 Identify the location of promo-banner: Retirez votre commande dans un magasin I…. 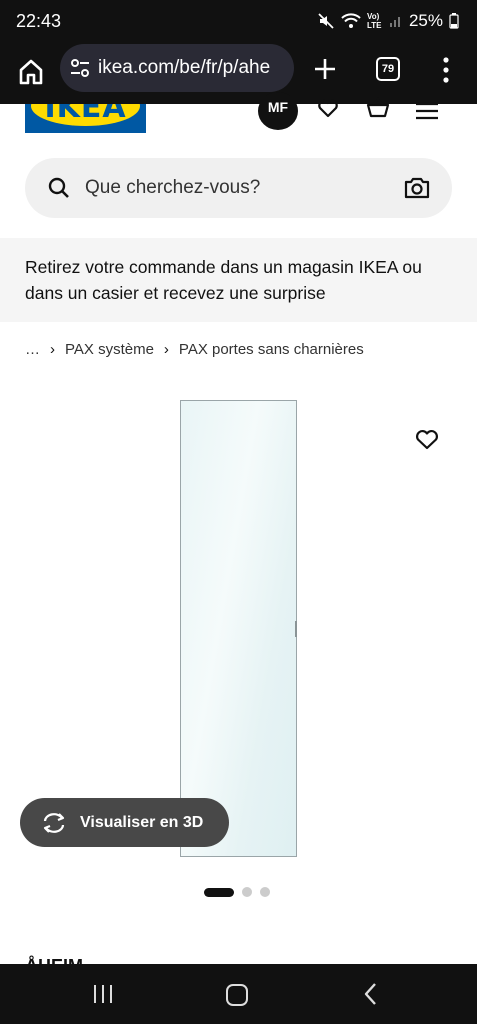
(238, 280).